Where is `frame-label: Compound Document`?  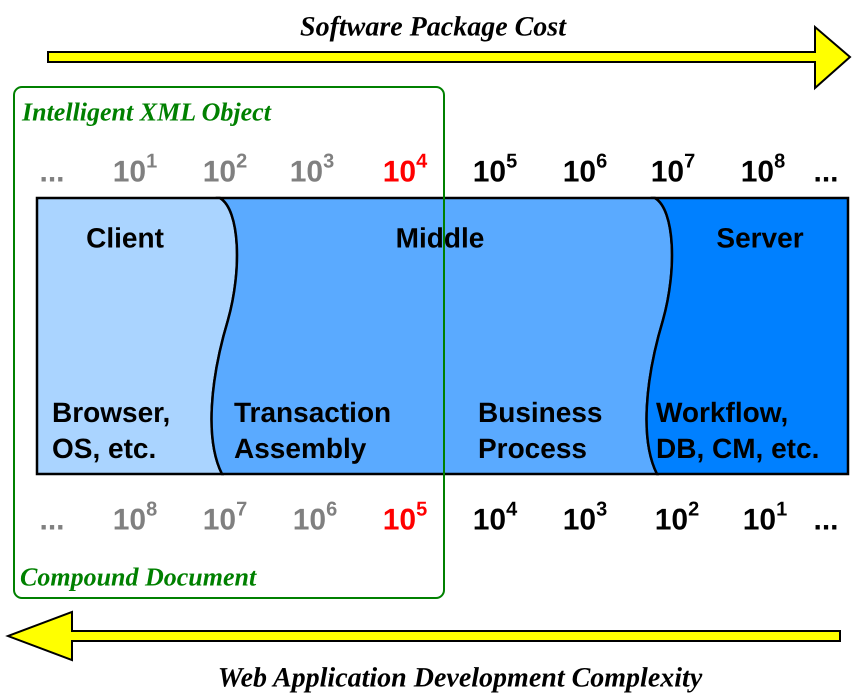 frame-label: Compound Document is located at coordinates (138, 578).